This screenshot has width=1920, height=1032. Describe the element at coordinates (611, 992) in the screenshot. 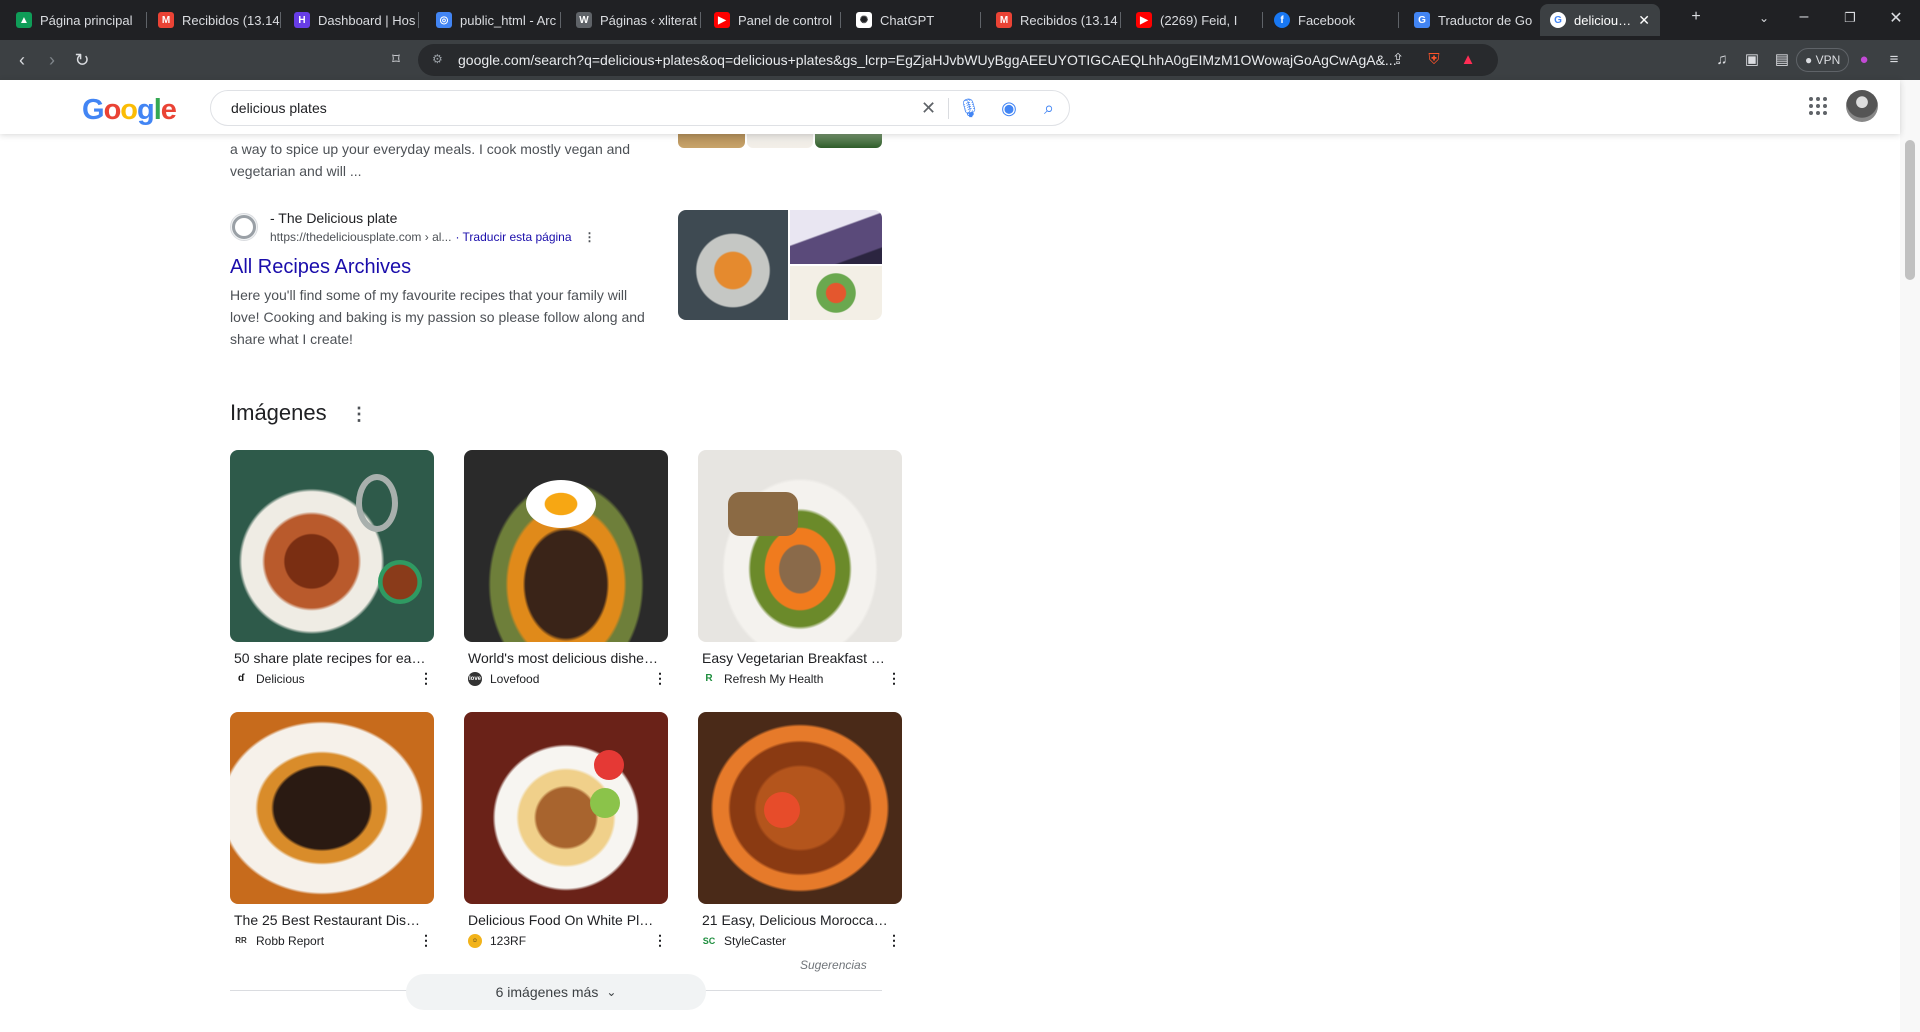

I see `chevron-down-icon: ⌄` at that location.